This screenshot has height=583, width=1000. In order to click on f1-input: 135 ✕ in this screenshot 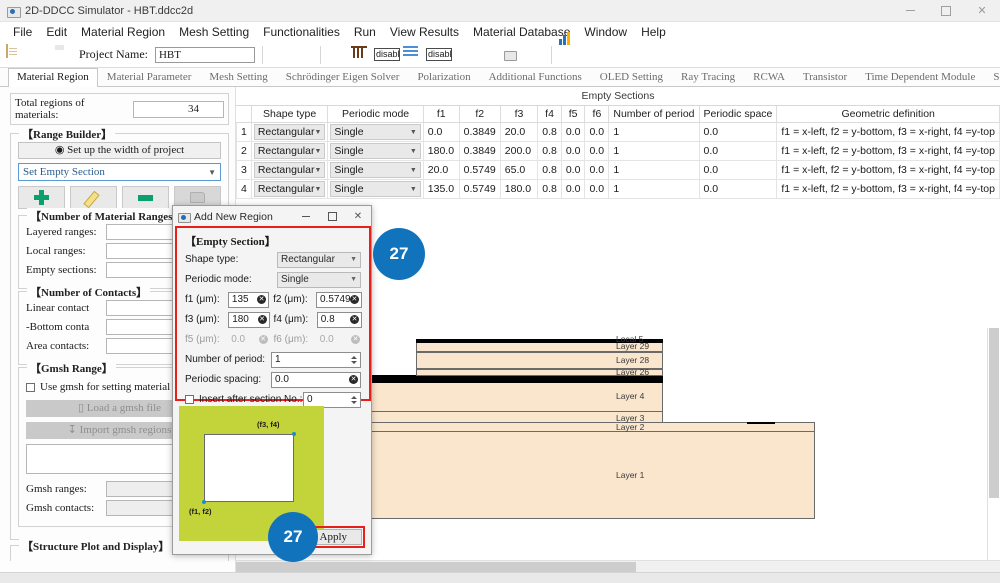, I will do `click(248, 299)`.